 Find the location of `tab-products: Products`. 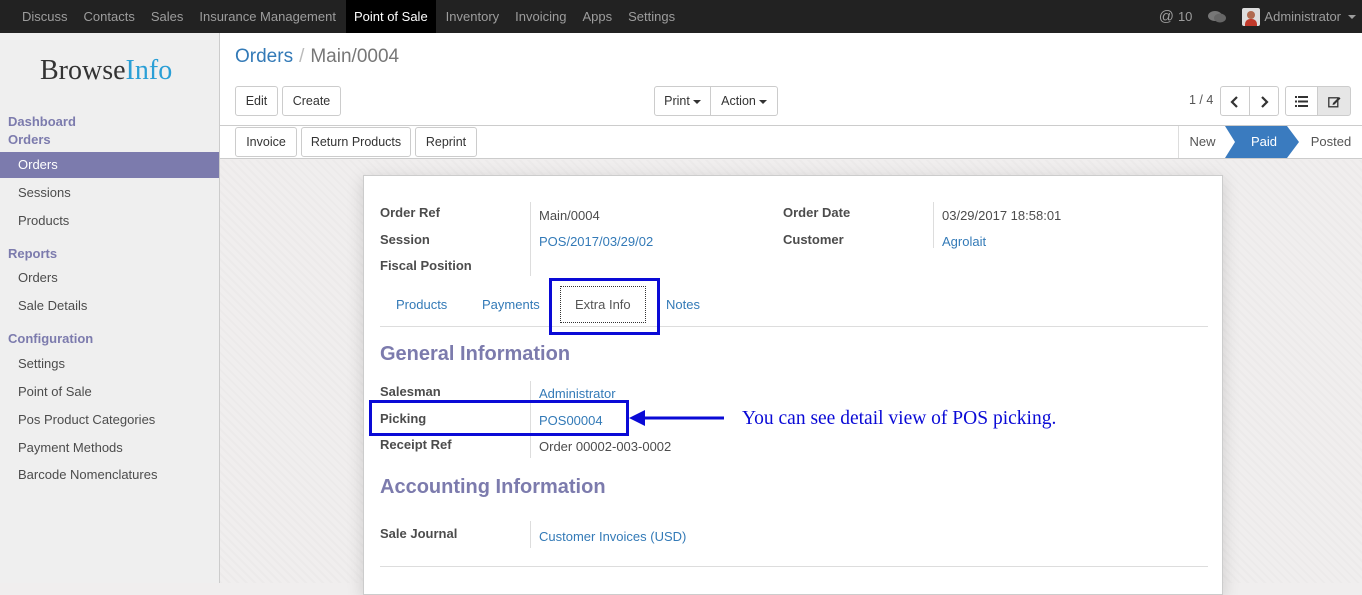

tab-products: Products is located at coordinates (421, 304).